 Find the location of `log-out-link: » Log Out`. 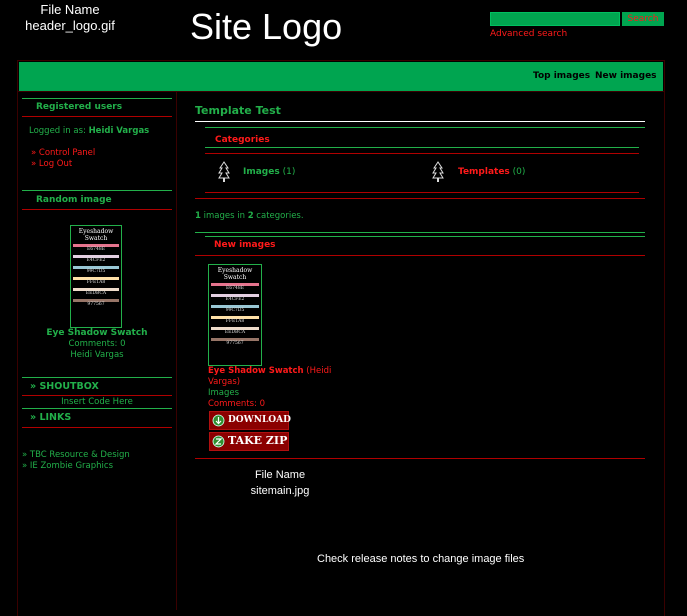

log-out-link: » Log Out is located at coordinates (51, 164).